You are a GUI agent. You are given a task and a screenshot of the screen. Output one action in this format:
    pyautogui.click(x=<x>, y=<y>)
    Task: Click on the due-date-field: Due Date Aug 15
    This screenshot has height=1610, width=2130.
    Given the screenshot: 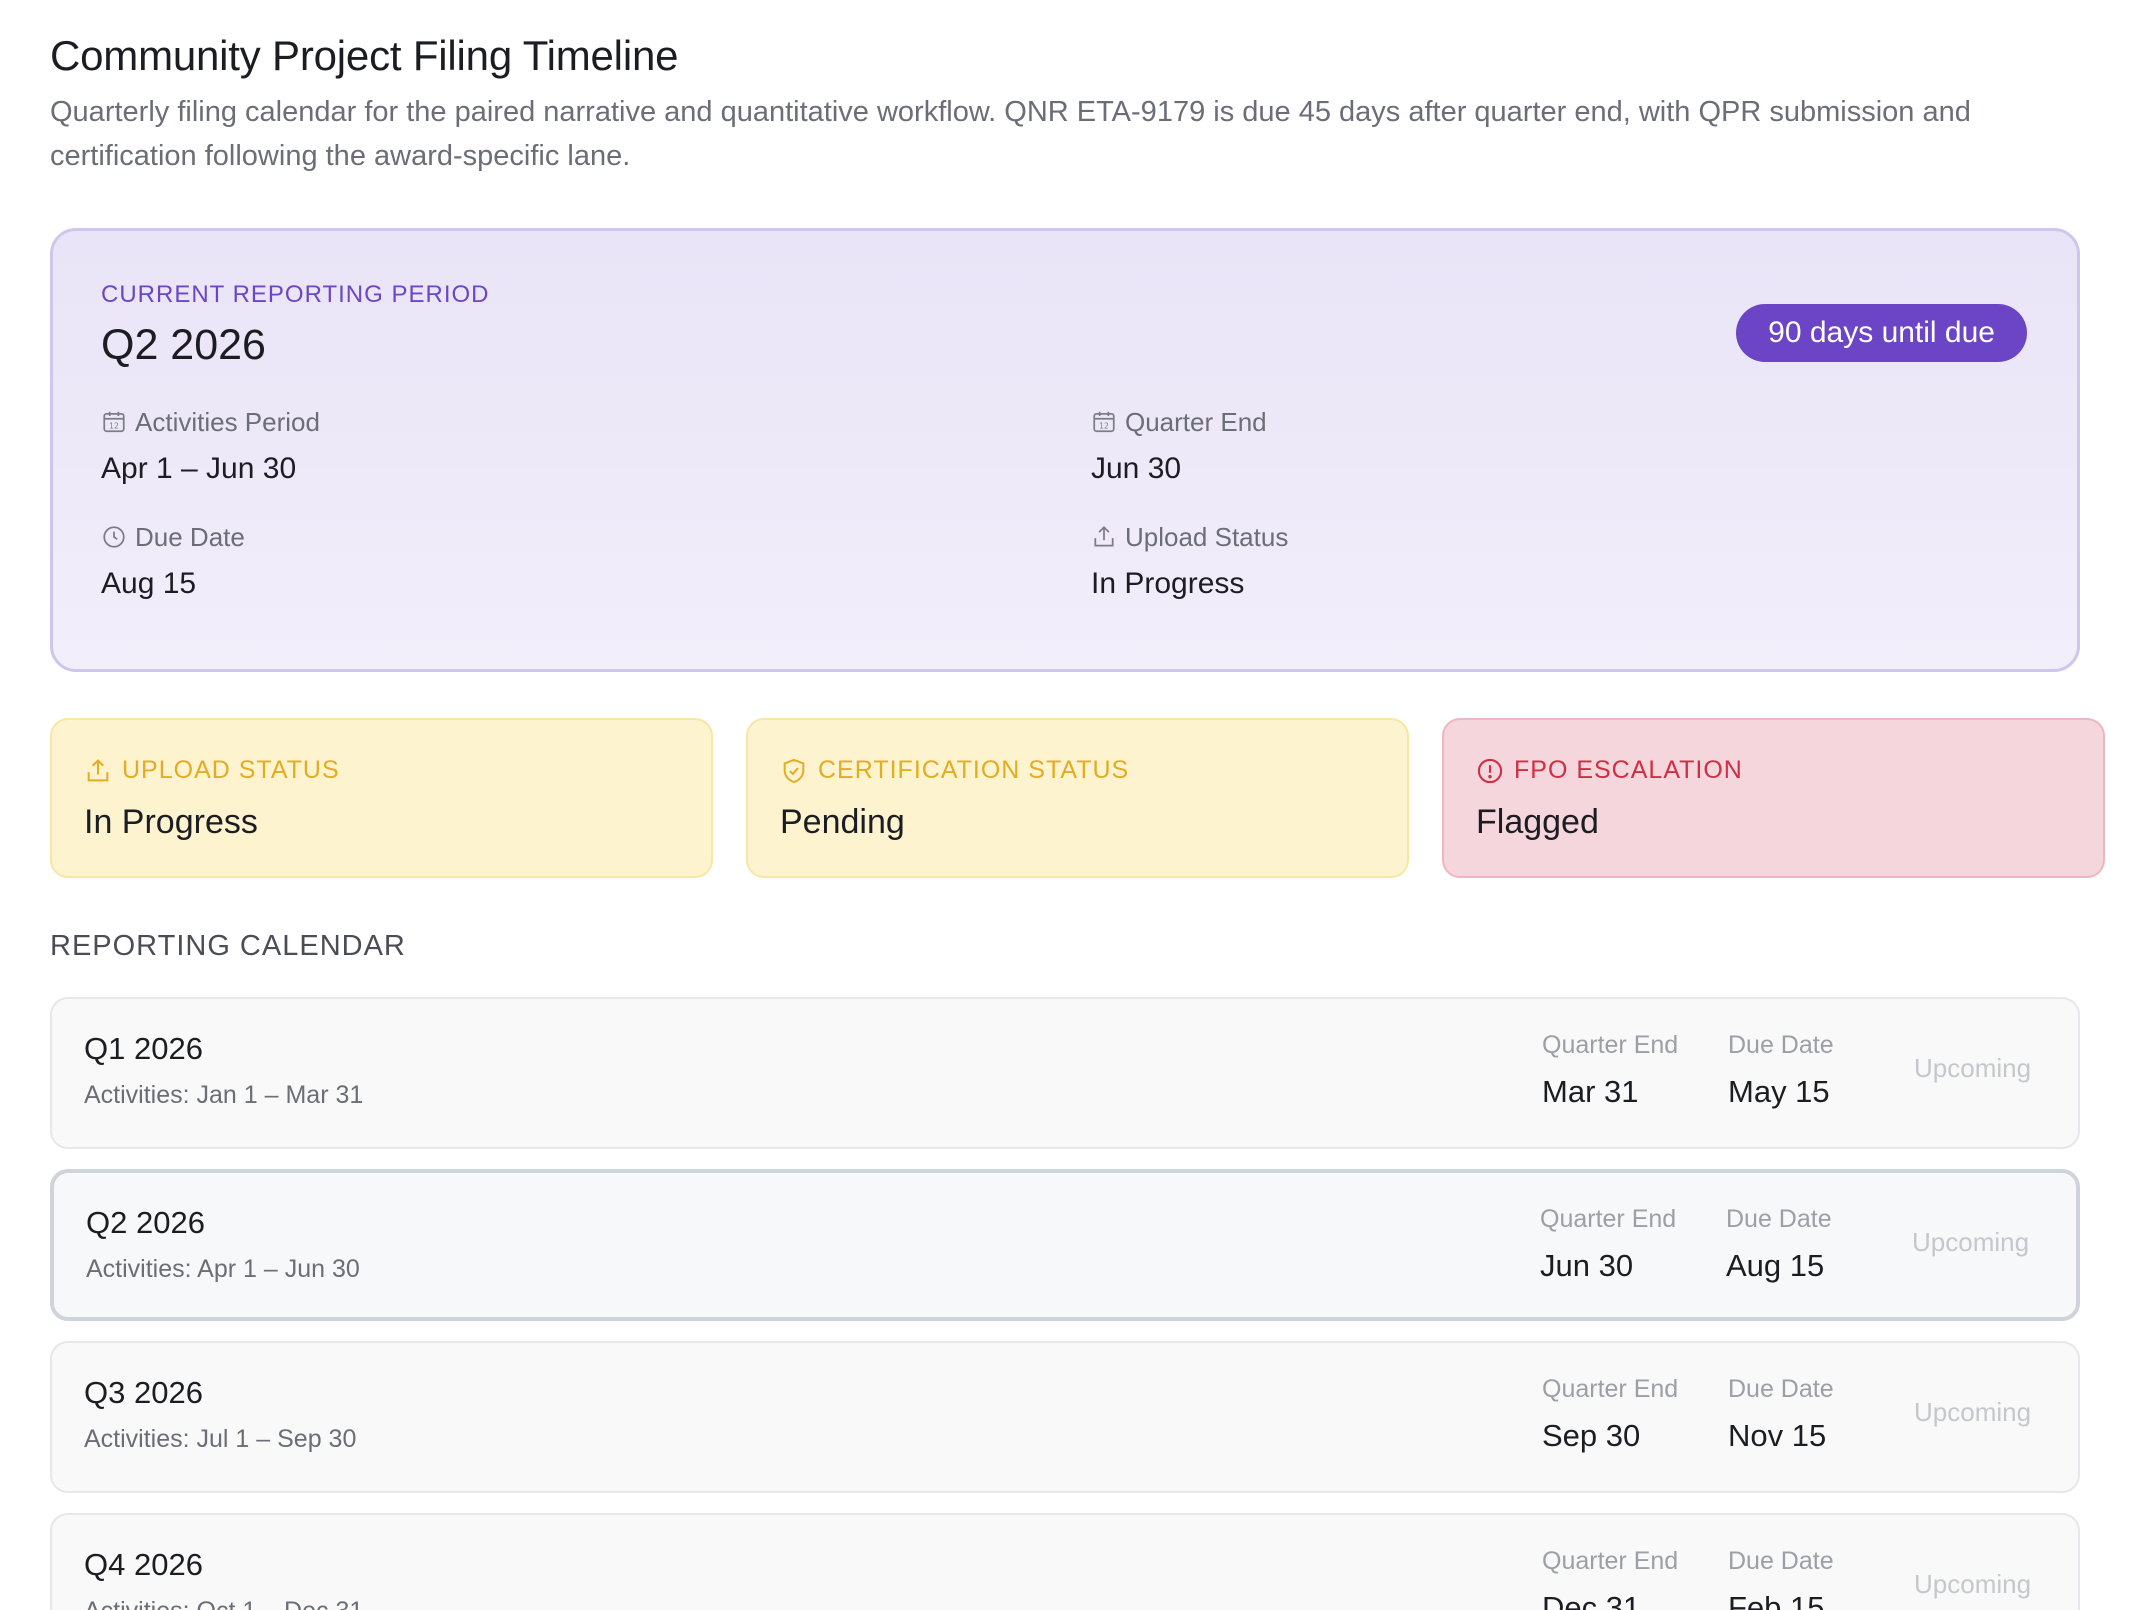 What is the action you would take?
    pyautogui.click(x=596, y=561)
    